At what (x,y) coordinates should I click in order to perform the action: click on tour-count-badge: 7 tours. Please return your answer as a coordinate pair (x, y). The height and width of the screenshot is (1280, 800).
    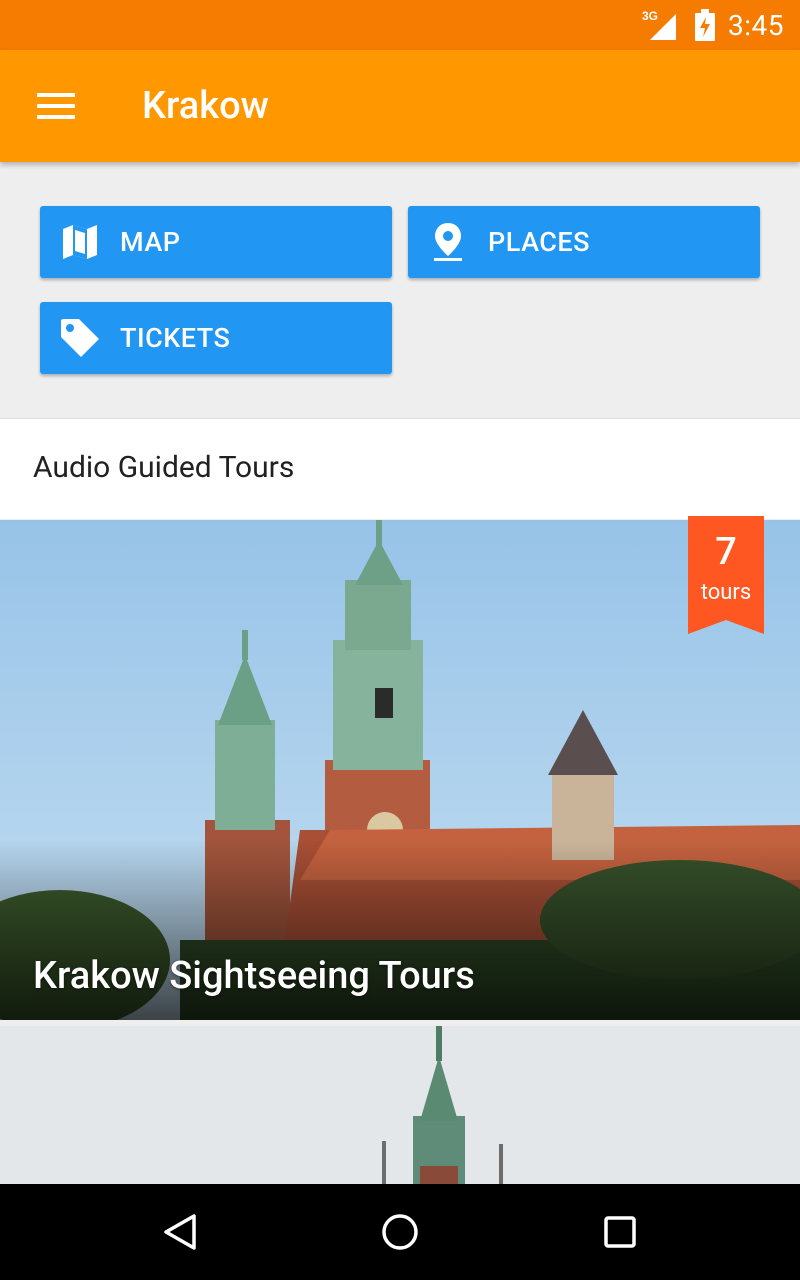
    Looking at the image, I should click on (726, 576).